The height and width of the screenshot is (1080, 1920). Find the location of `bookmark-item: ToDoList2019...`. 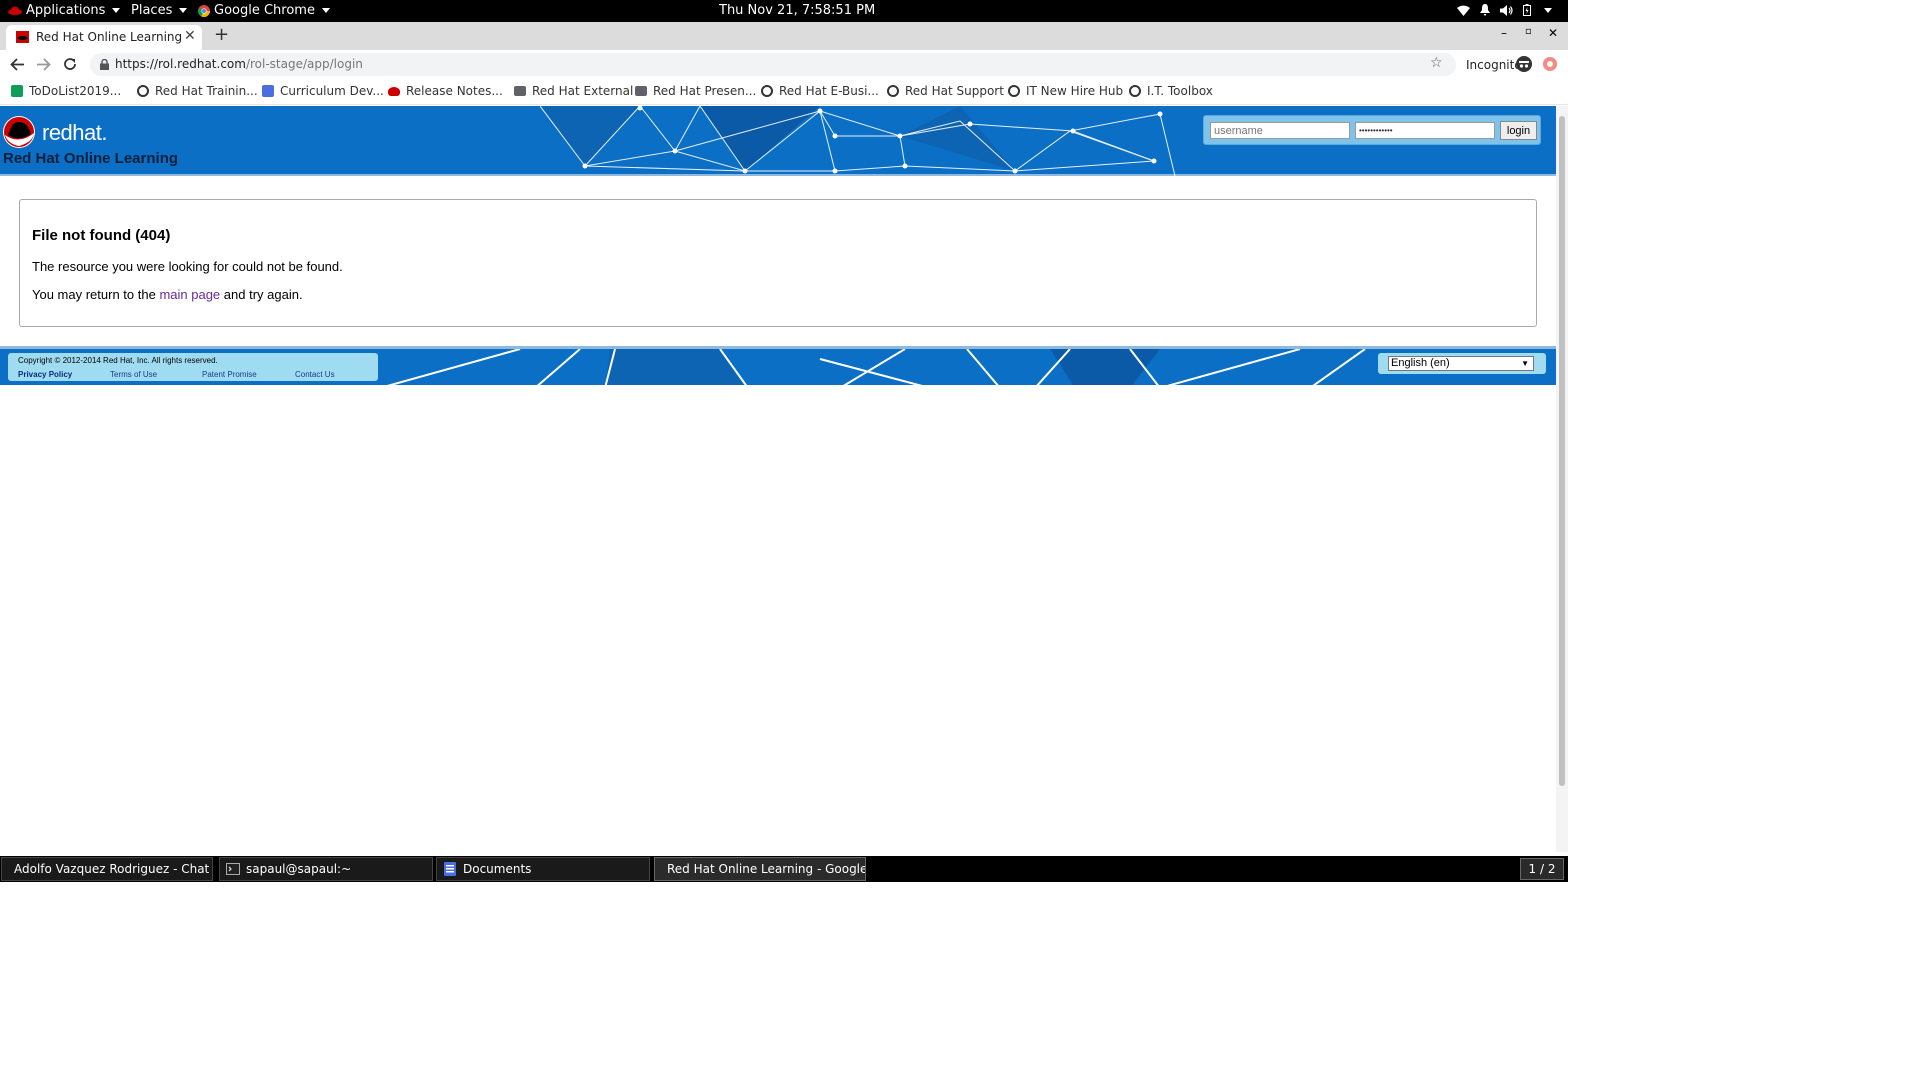

bookmark-item: ToDoList2019... is located at coordinates (66, 91).